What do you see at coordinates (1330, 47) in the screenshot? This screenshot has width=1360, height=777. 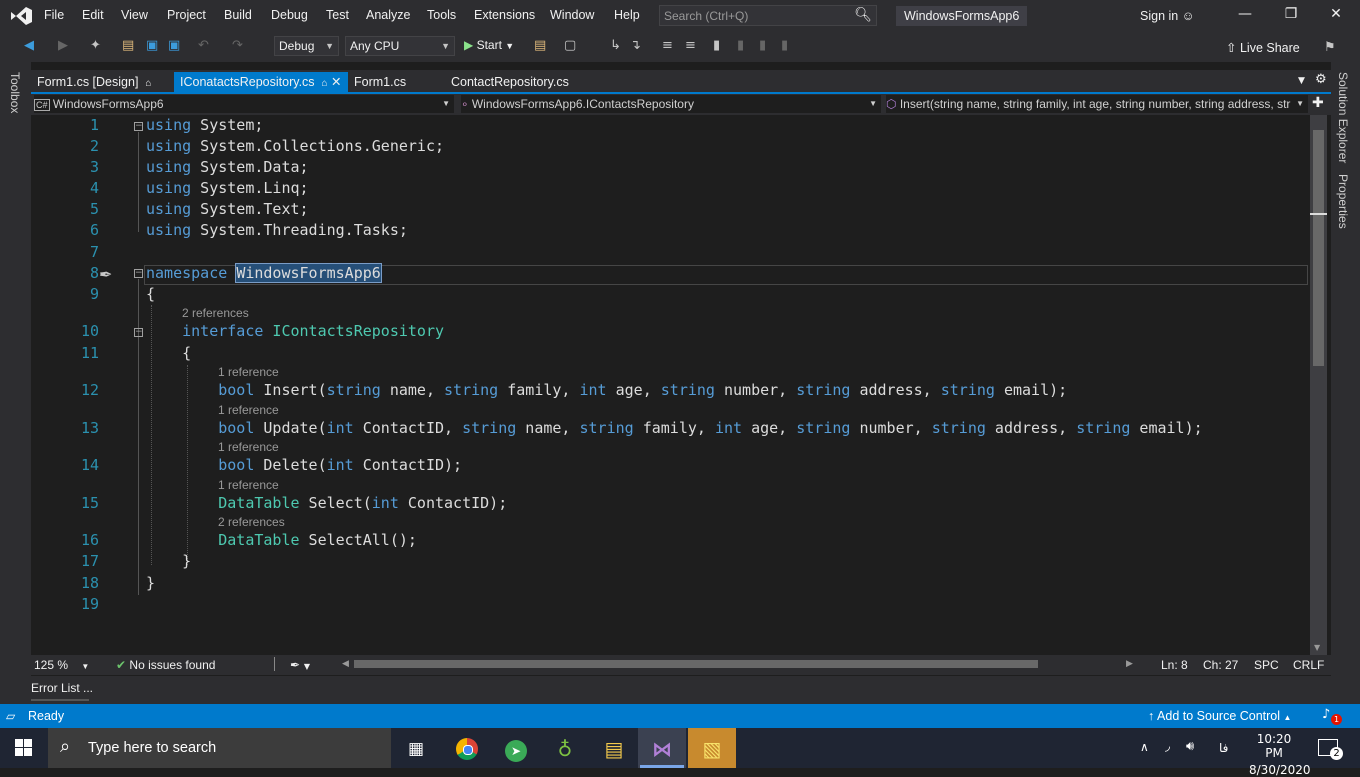 I see `feedback-icon: ⚑` at bounding box center [1330, 47].